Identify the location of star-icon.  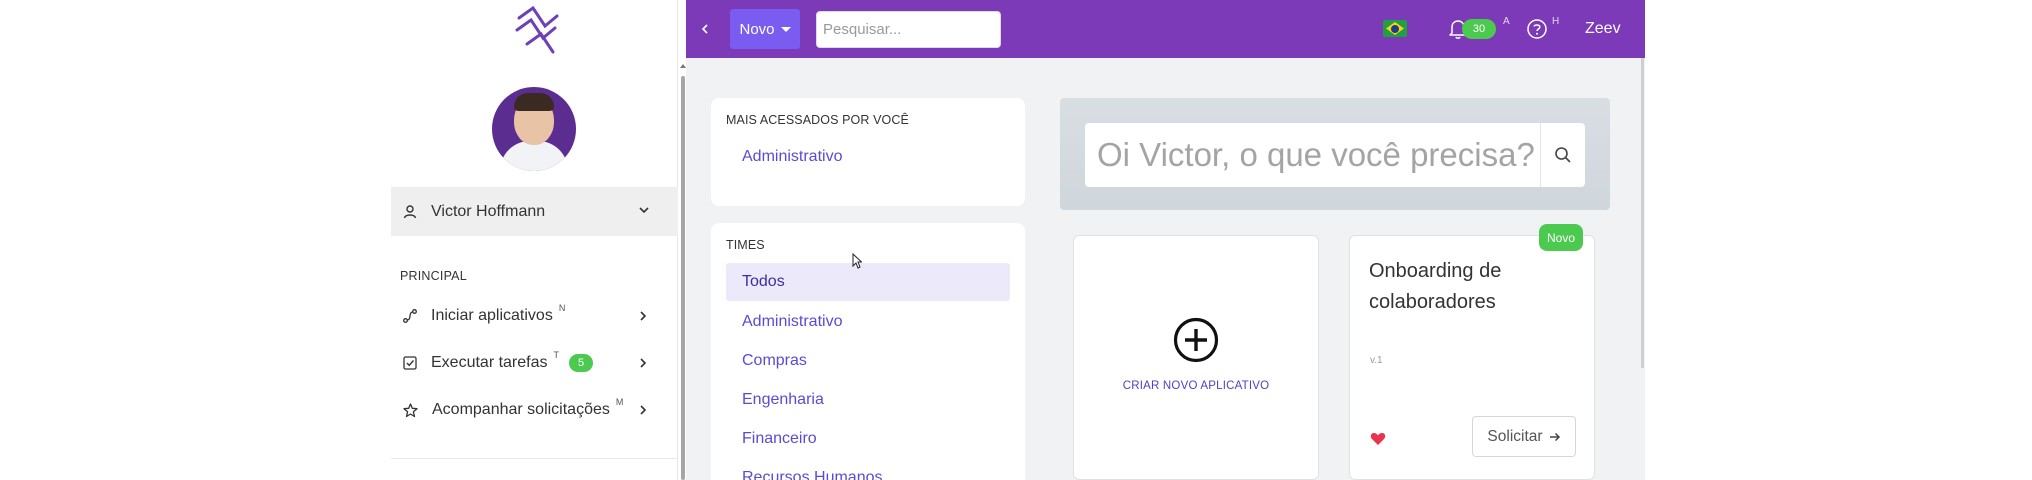
(410, 409).